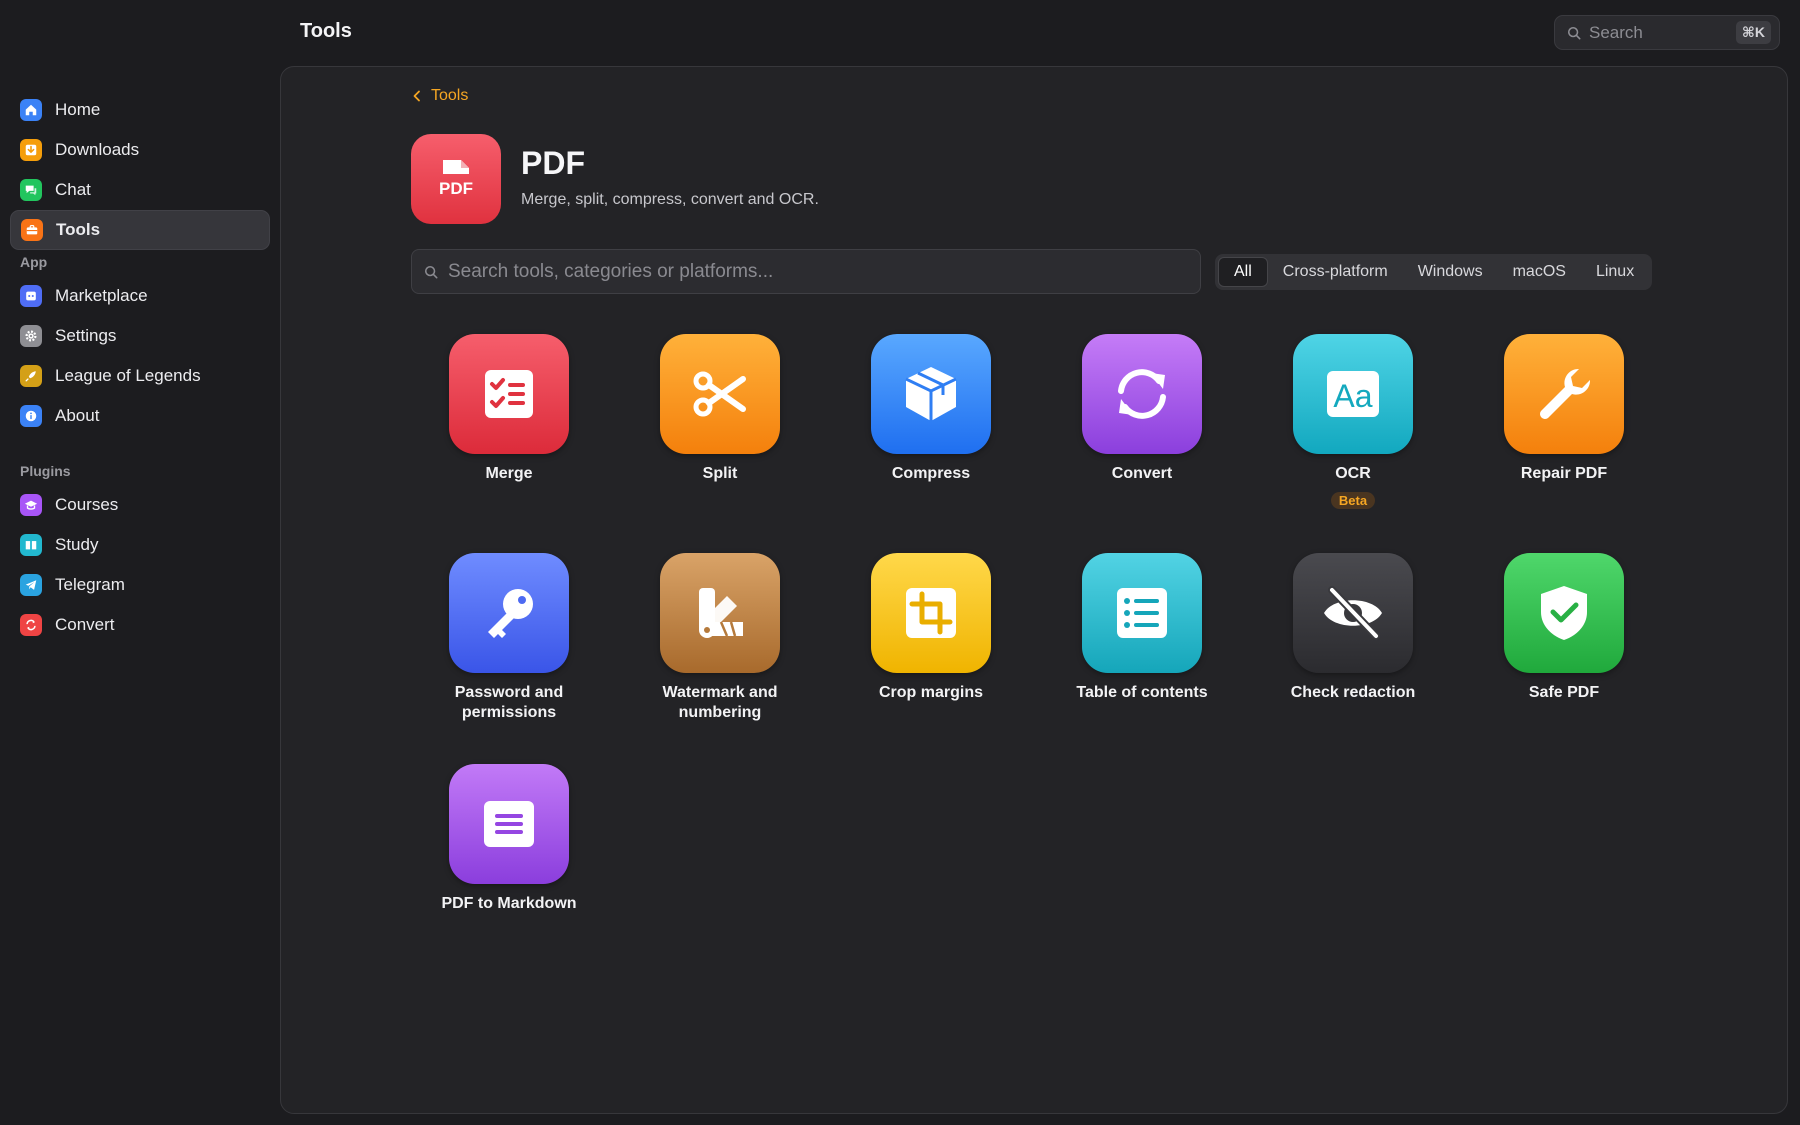 The height and width of the screenshot is (1125, 1800). Describe the element at coordinates (128, 375) in the screenshot. I see `sidebar-item-label: League of Legends` at that location.